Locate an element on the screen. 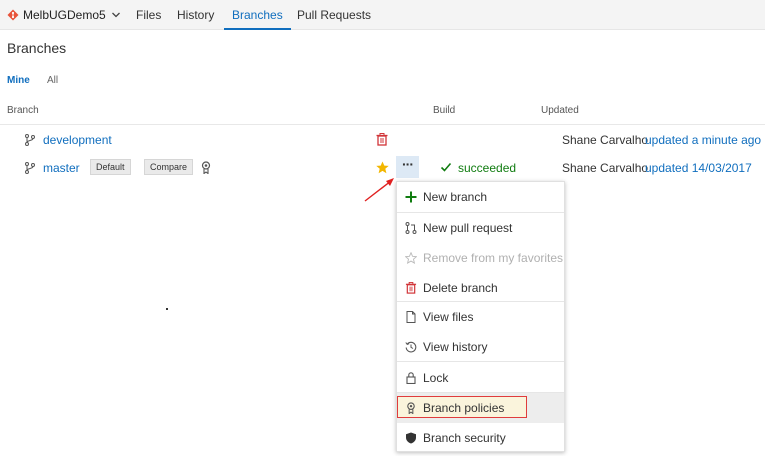 The height and width of the screenshot is (456, 765). tab-pull-requests: Pull Requests is located at coordinates (334, 15).